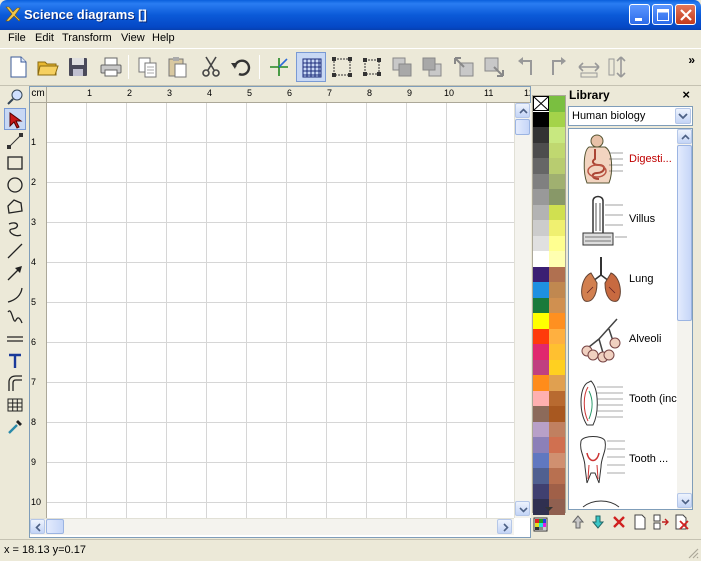  Describe the element at coordinates (684, 319) in the screenshot. I see `library-vertical-scrollbar` at that location.